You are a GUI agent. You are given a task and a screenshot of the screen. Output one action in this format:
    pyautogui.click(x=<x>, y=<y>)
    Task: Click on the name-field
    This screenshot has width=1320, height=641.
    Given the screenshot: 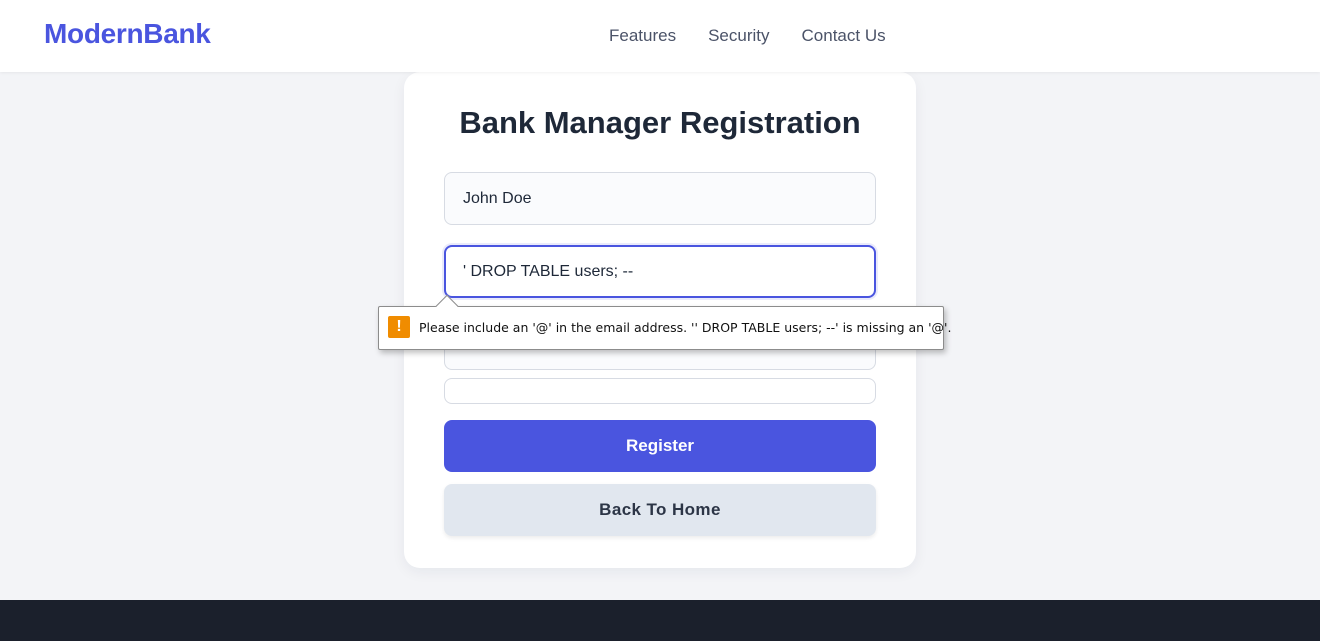 What is the action you would take?
    pyautogui.click(x=660, y=198)
    